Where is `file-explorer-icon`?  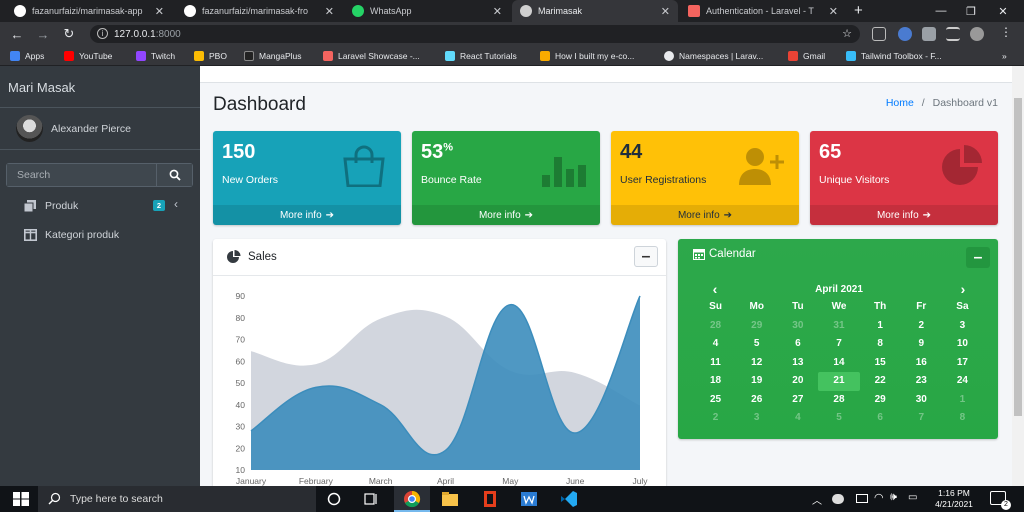
file-explorer-icon is located at coordinates (450, 499).